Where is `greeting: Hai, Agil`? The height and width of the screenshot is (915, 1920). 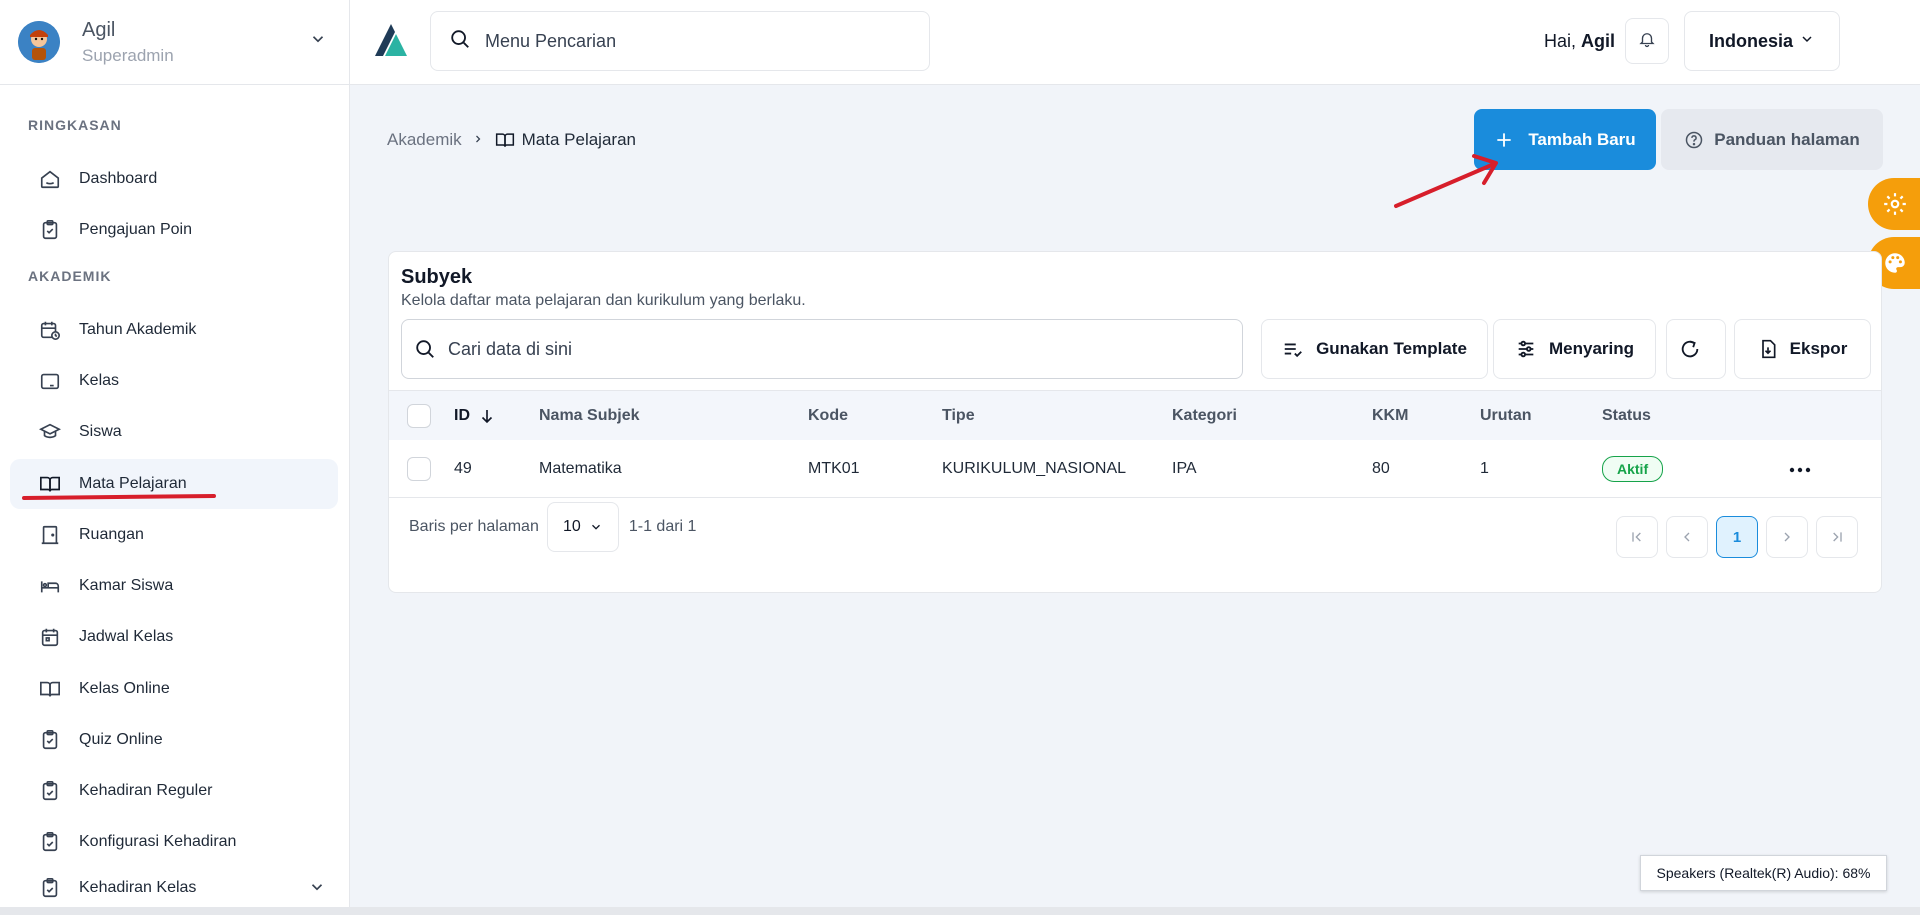 greeting: Hai, Agil is located at coordinates (1579, 41).